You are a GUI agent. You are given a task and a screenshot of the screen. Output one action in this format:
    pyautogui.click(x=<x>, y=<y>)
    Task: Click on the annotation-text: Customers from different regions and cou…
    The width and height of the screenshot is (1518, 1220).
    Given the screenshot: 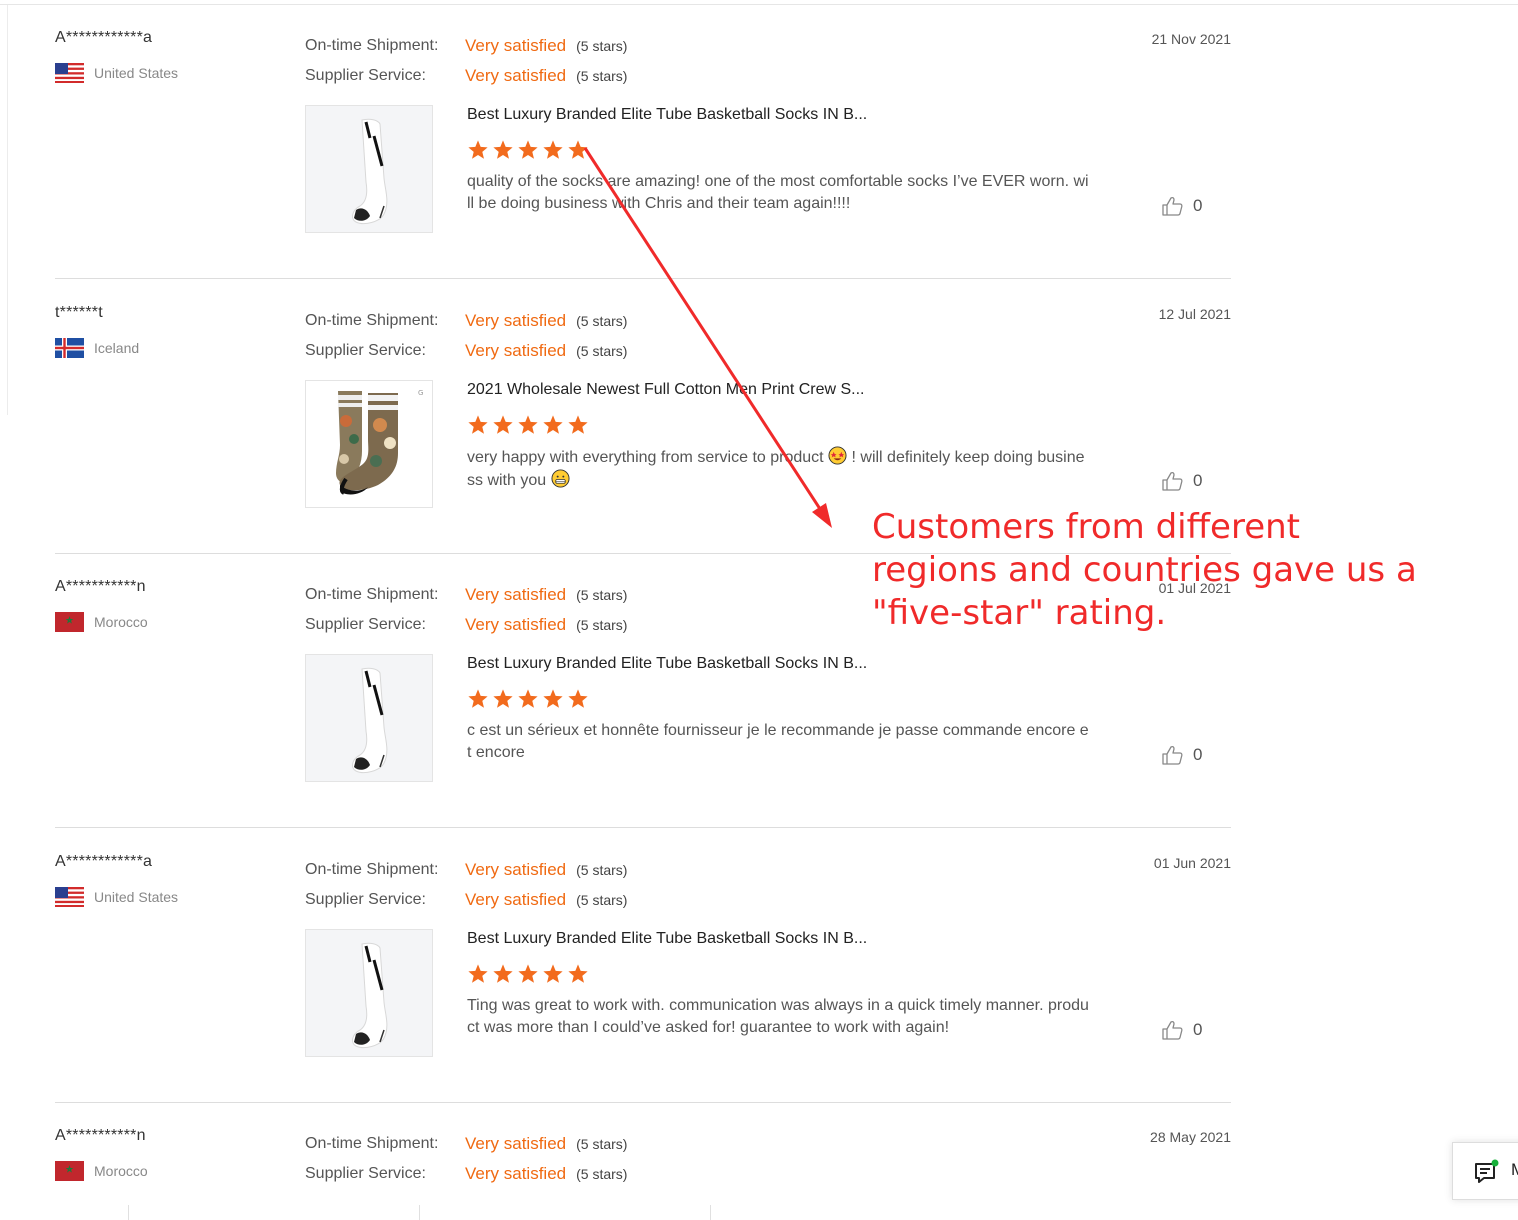 What is the action you would take?
    pyautogui.click(x=1144, y=570)
    